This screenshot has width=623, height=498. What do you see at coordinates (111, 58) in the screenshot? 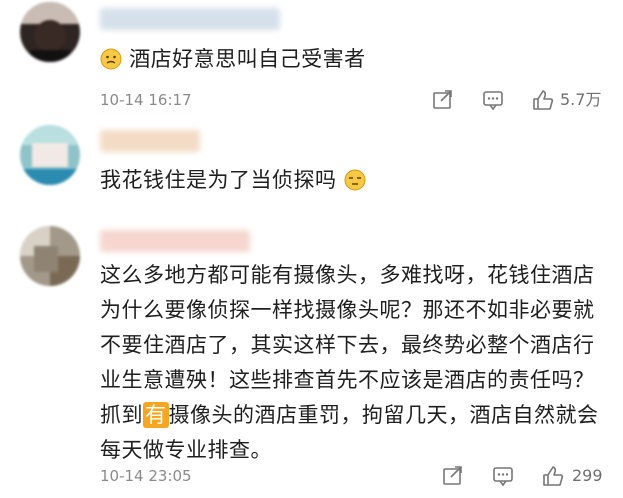
I see `face-emoji-icon` at bounding box center [111, 58].